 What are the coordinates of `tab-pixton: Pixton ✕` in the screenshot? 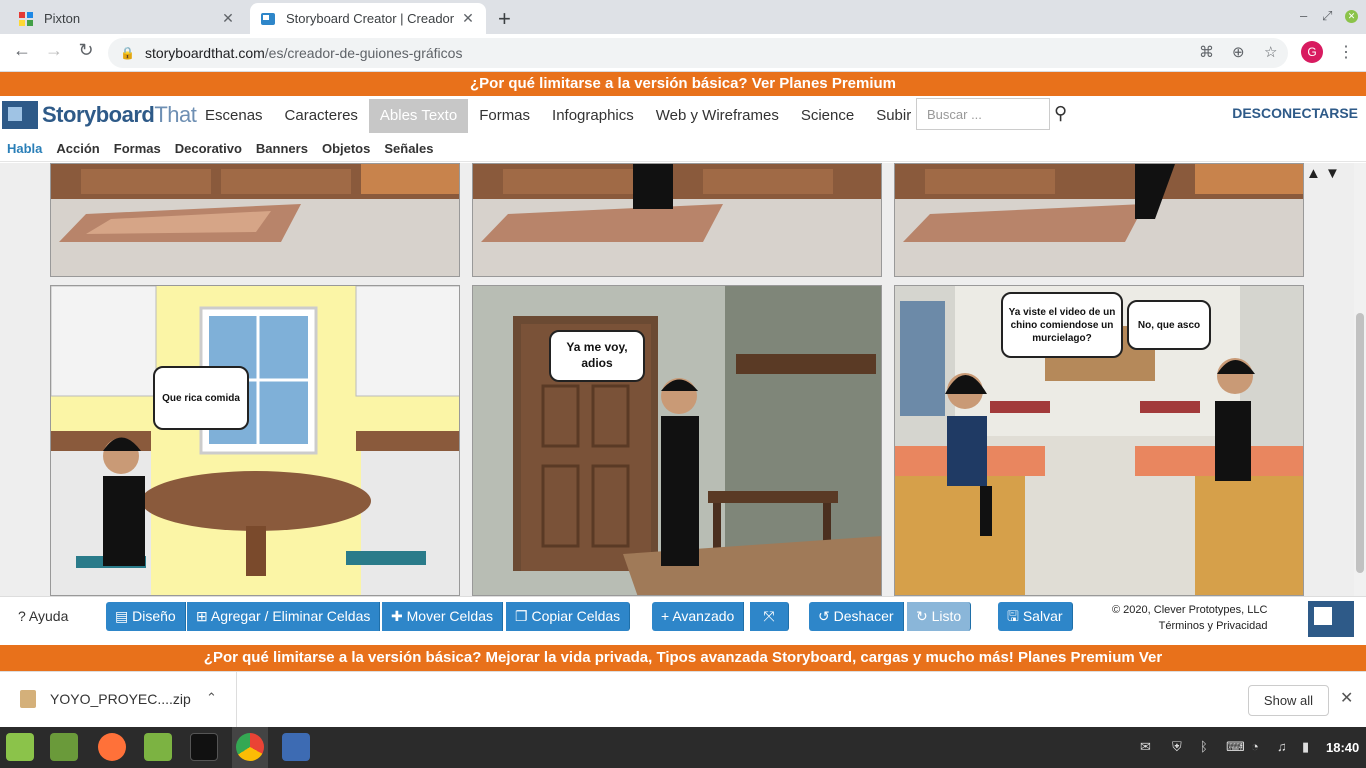 It's located at (127, 18).